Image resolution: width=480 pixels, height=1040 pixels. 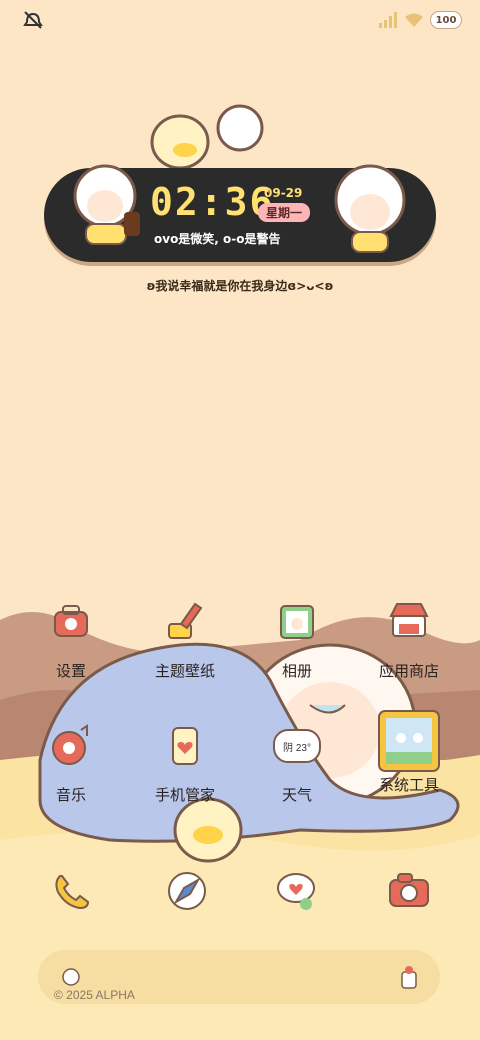 I want to click on app-gallery: 相册, so click(x=297, y=639).